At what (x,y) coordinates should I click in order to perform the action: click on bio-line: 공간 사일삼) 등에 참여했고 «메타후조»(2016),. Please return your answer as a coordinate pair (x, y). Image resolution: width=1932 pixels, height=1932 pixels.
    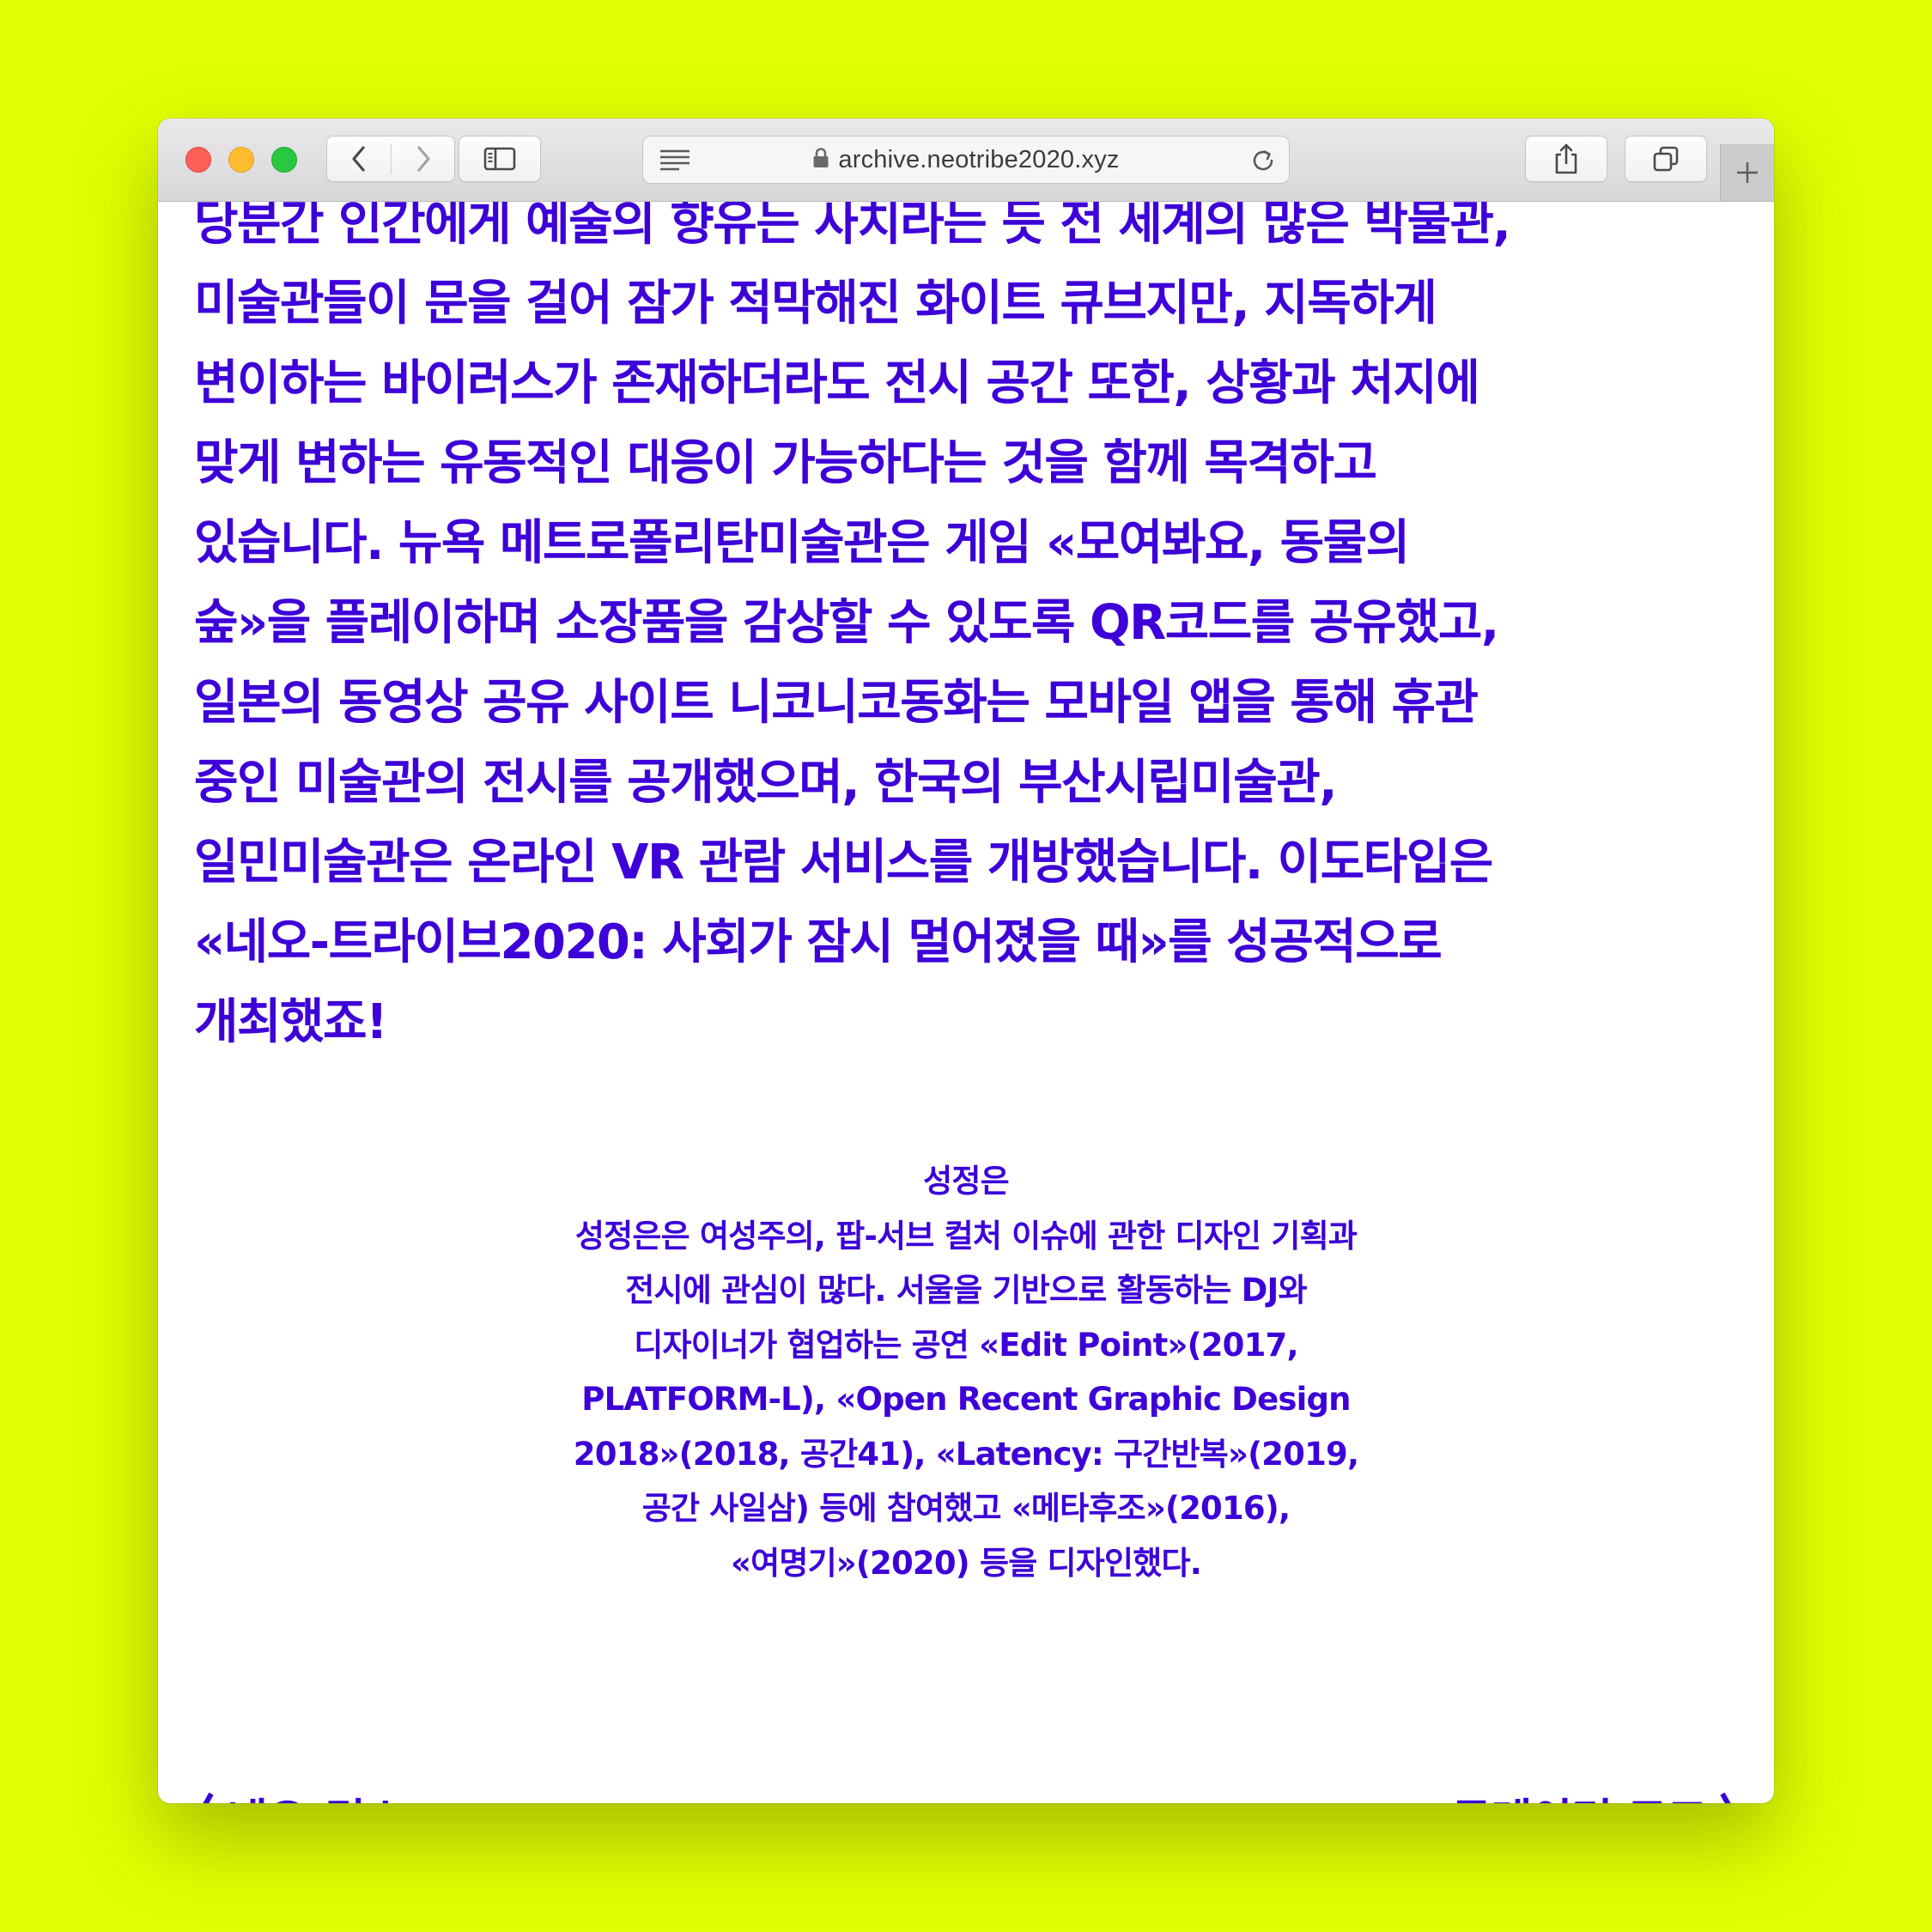
    Looking at the image, I should click on (966, 1508).